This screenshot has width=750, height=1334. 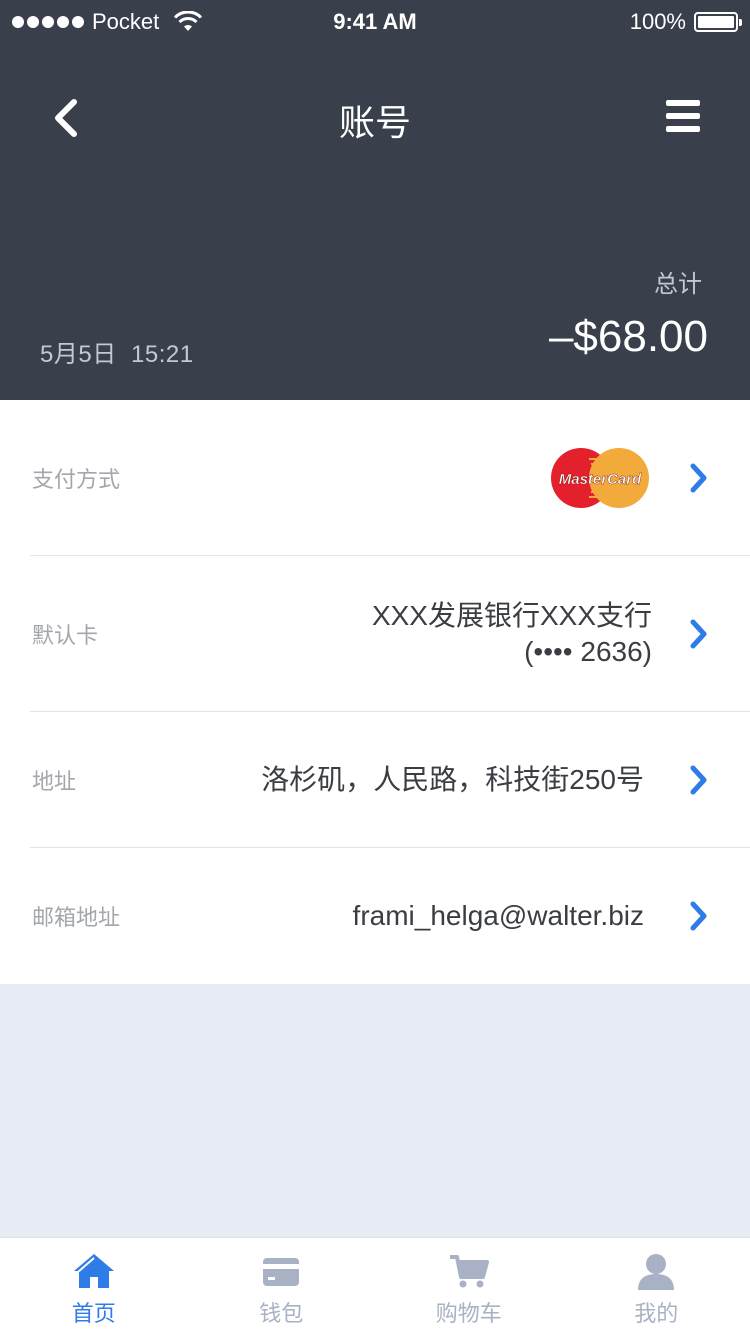 What do you see at coordinates (628, 336) in the screenshot?
I see `total-amount: –$68.00` at bounding box center [628, 336].